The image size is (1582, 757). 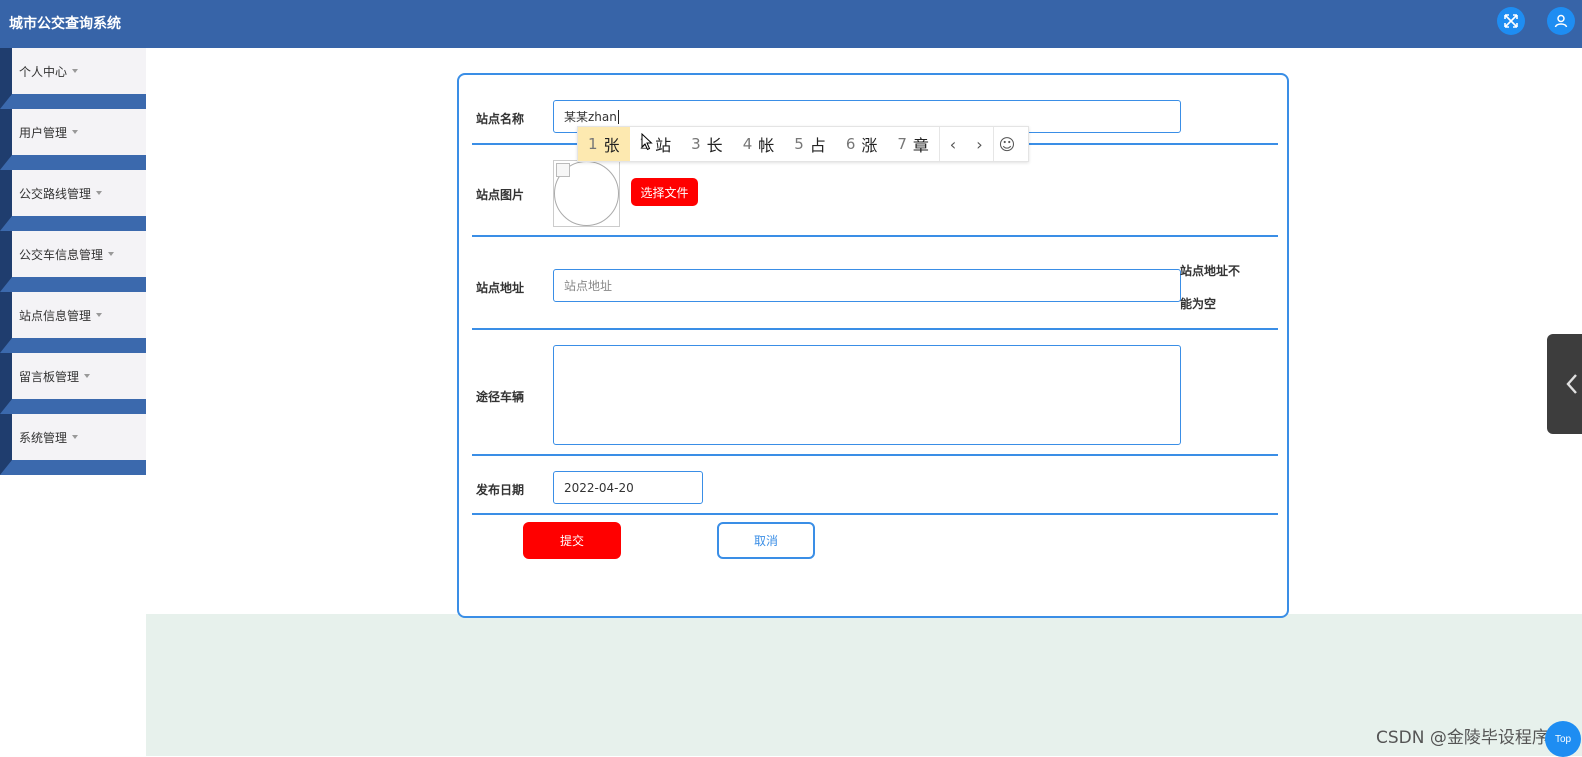 I want to click on ime-candidate: 1张, so click(x=604, y=144).